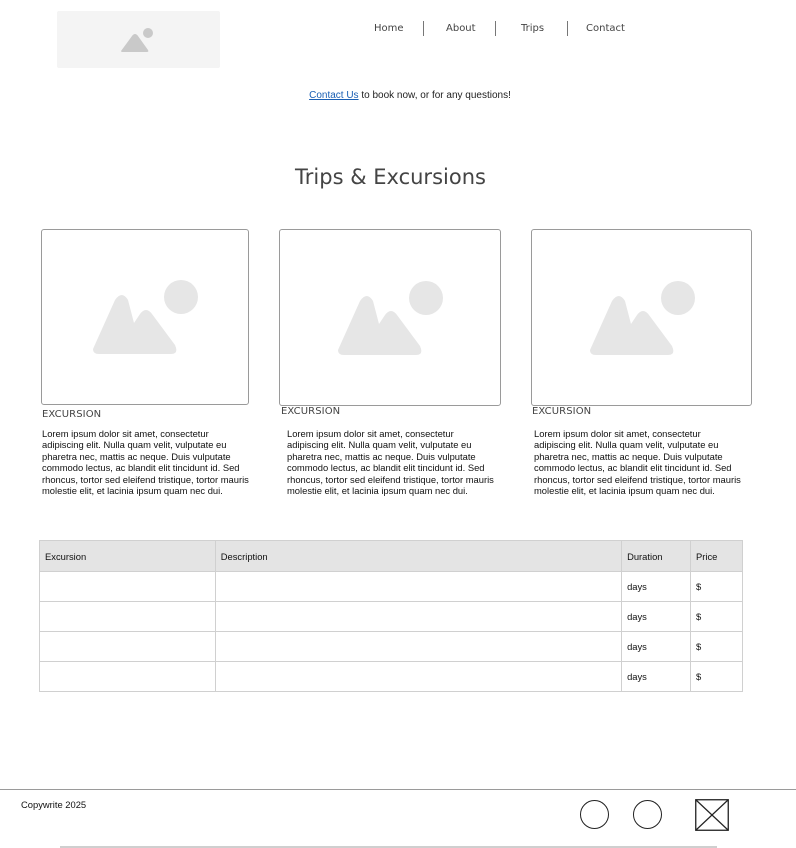 This screenshot has width=796, height=848. I want to click on footer-divider, so click(398, 789).